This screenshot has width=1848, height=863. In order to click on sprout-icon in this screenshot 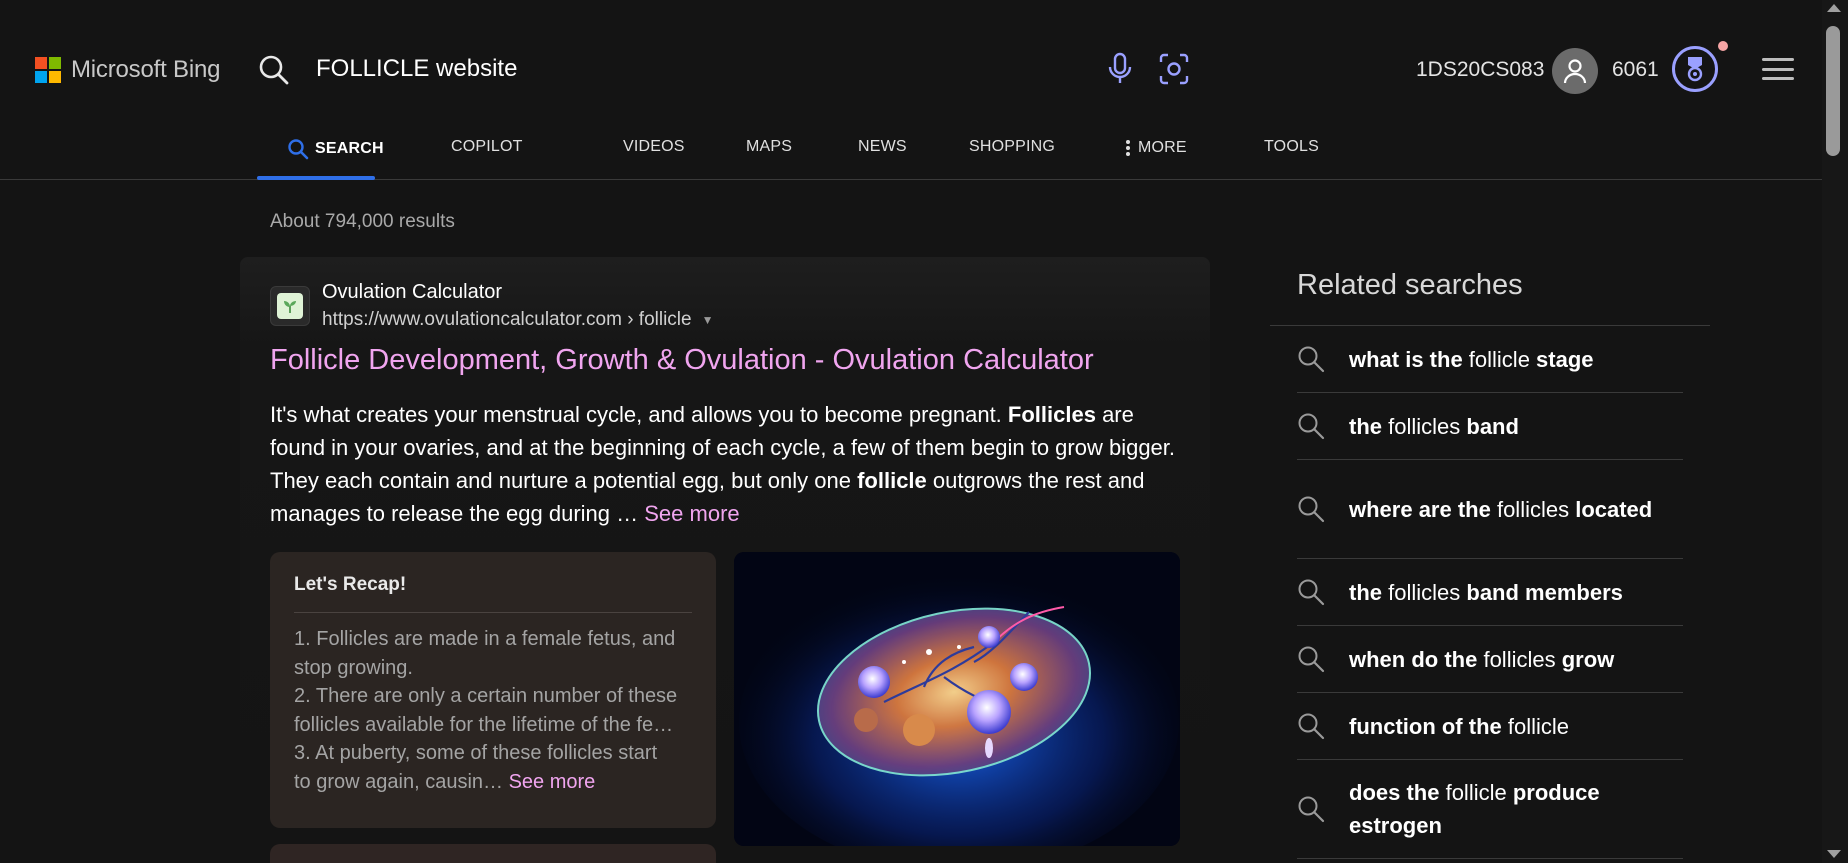, I will do `click(290, 307)`.